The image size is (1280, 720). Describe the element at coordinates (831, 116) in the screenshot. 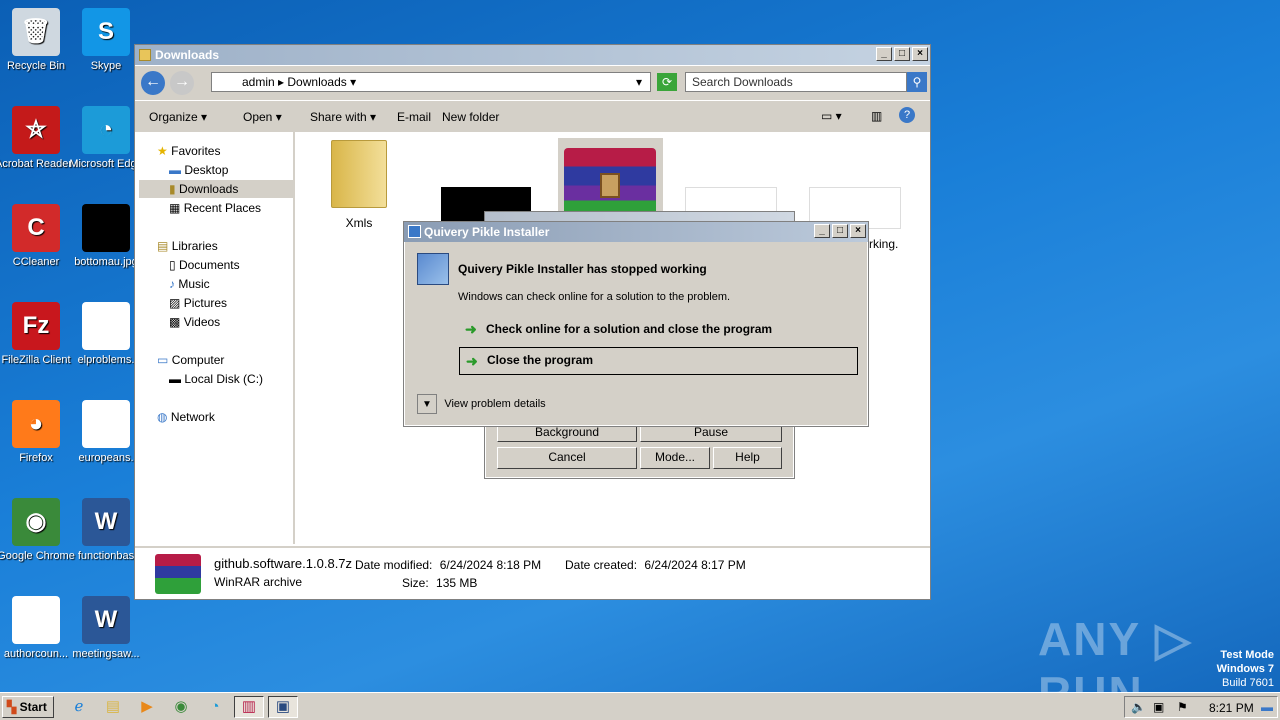

I see `view-options-icon: ▭ ▾` at that location.